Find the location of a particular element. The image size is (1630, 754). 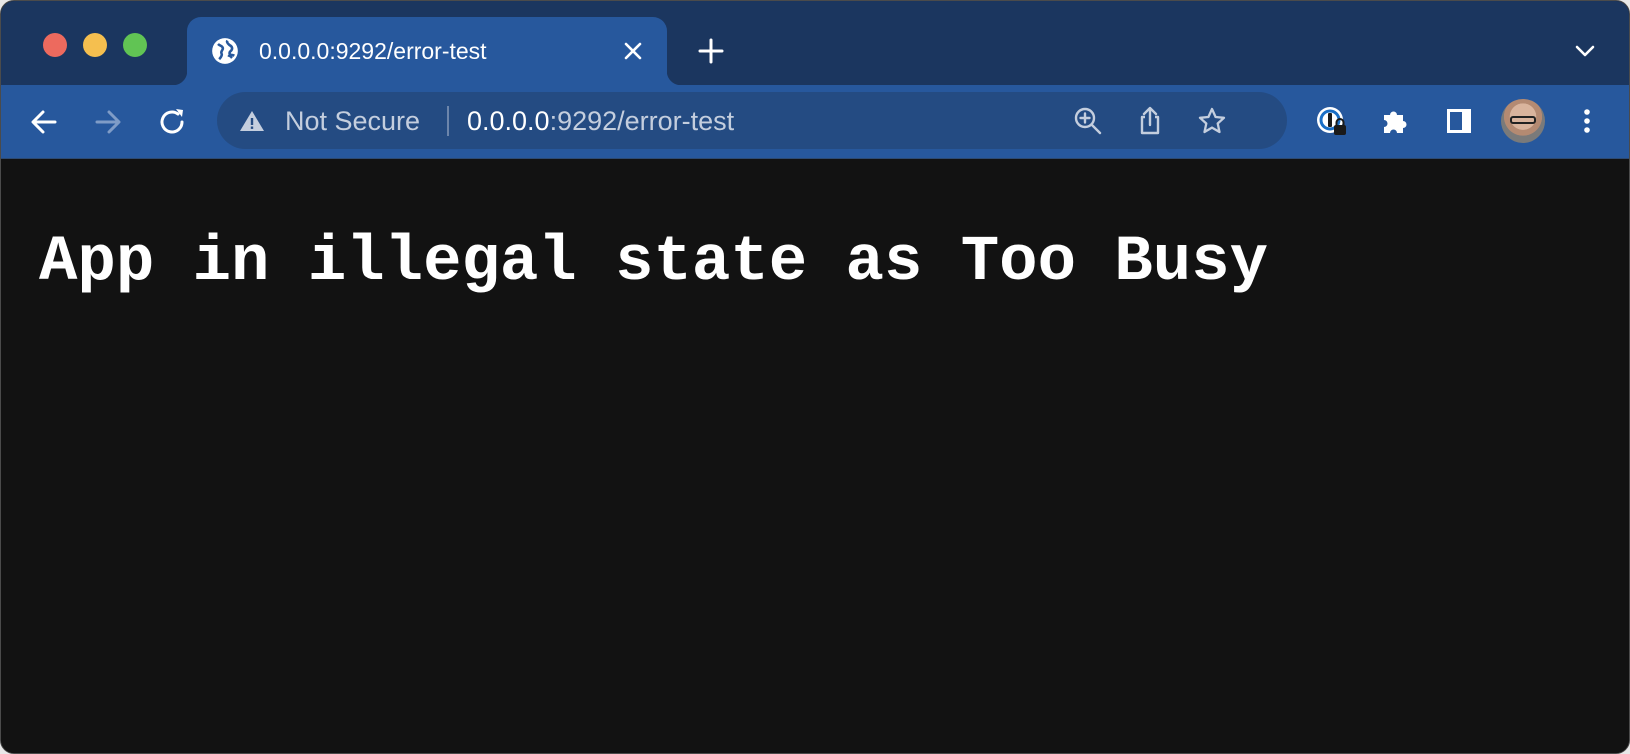

window-close-button is located at coordinates (55, 45).